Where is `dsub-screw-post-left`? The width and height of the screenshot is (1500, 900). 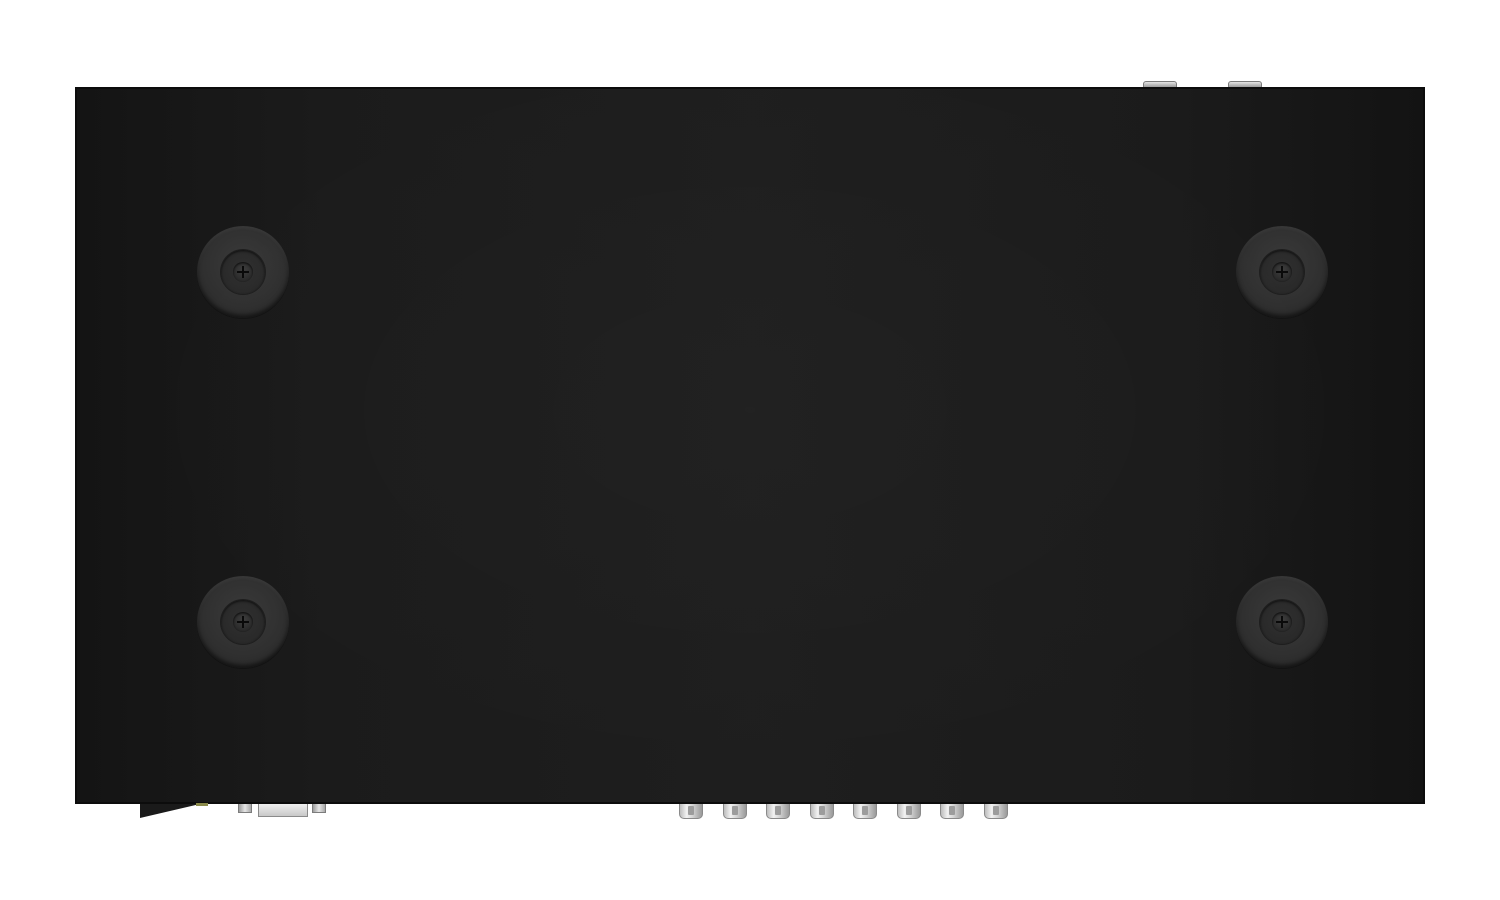
dsub-screw-post-left is located at coordinates (245, 808).